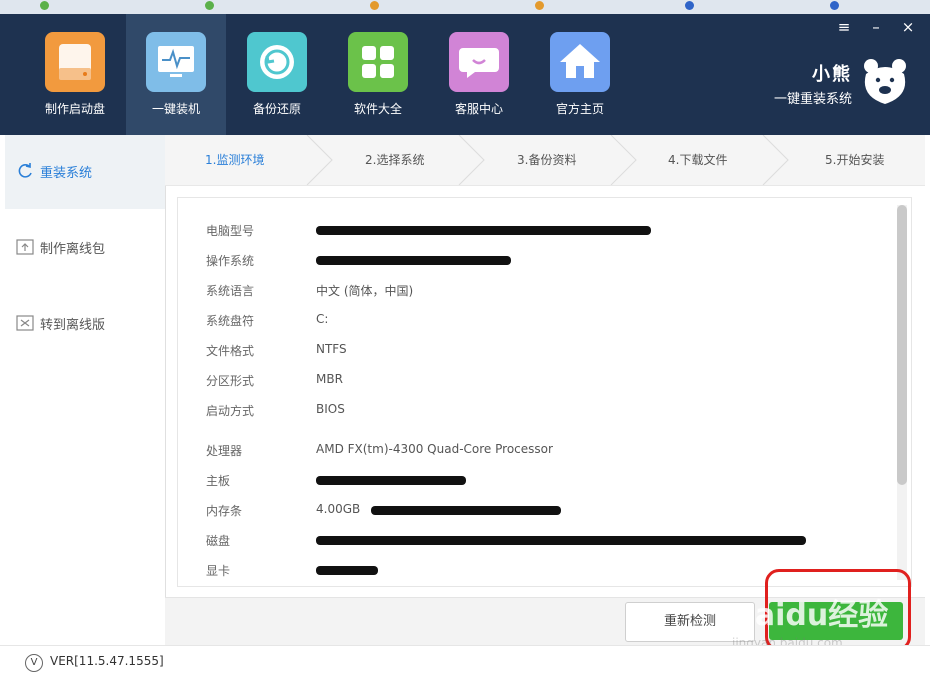 The image size is (930, 681). What do you see at coordinates (25, 171) in the screenshot?
I see `refresh-icon` at bounding box center [25, 171].